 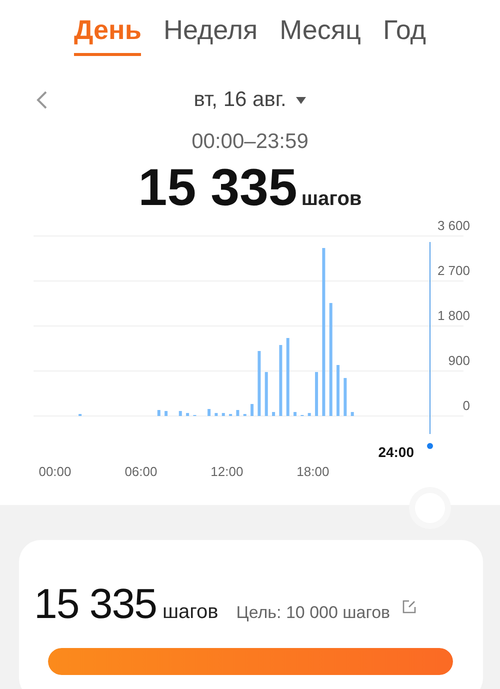 What do you see at coordinates (430, 446) in the screenshot?
I see `cursor-dot` at bounding box center [430, 446].